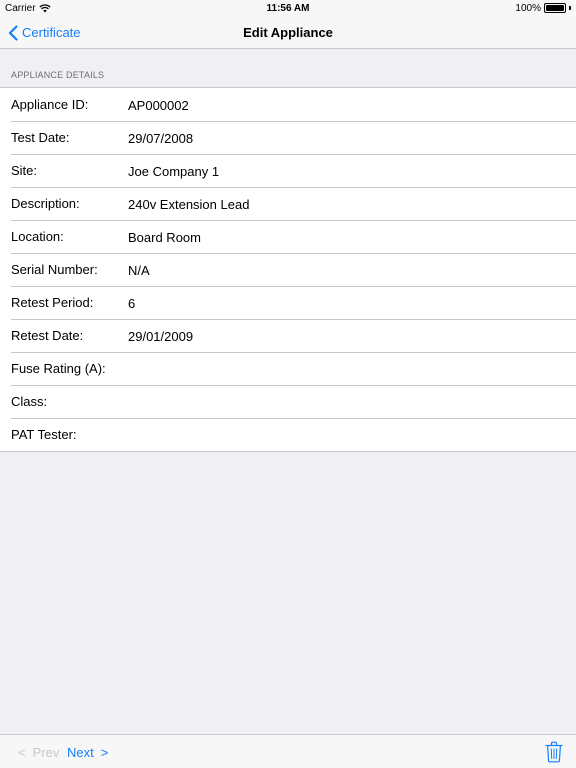 The image size is (576, 768). I want to click on field-row-serial-number: Serial Number: N/A, so click(288, 269).